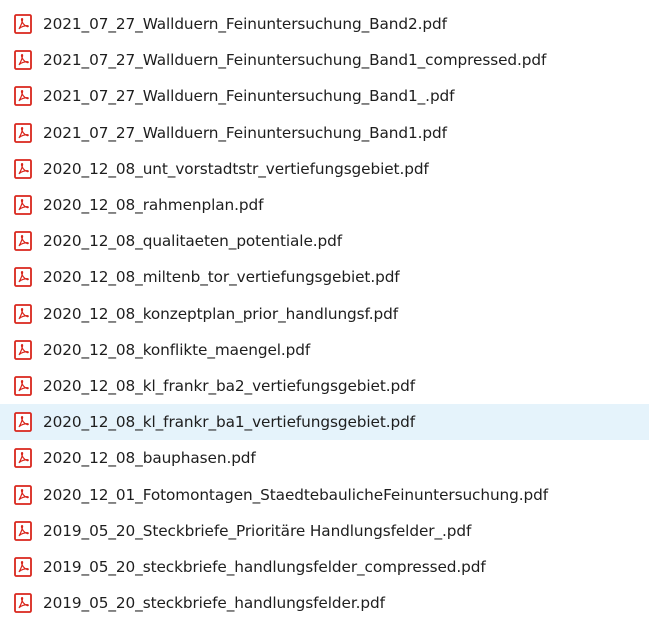  Describe the element at coordinates (324, 350) in the screenshot. I see `file-row: 2020_12_08_konflikte_maengel.pdf` at that location.